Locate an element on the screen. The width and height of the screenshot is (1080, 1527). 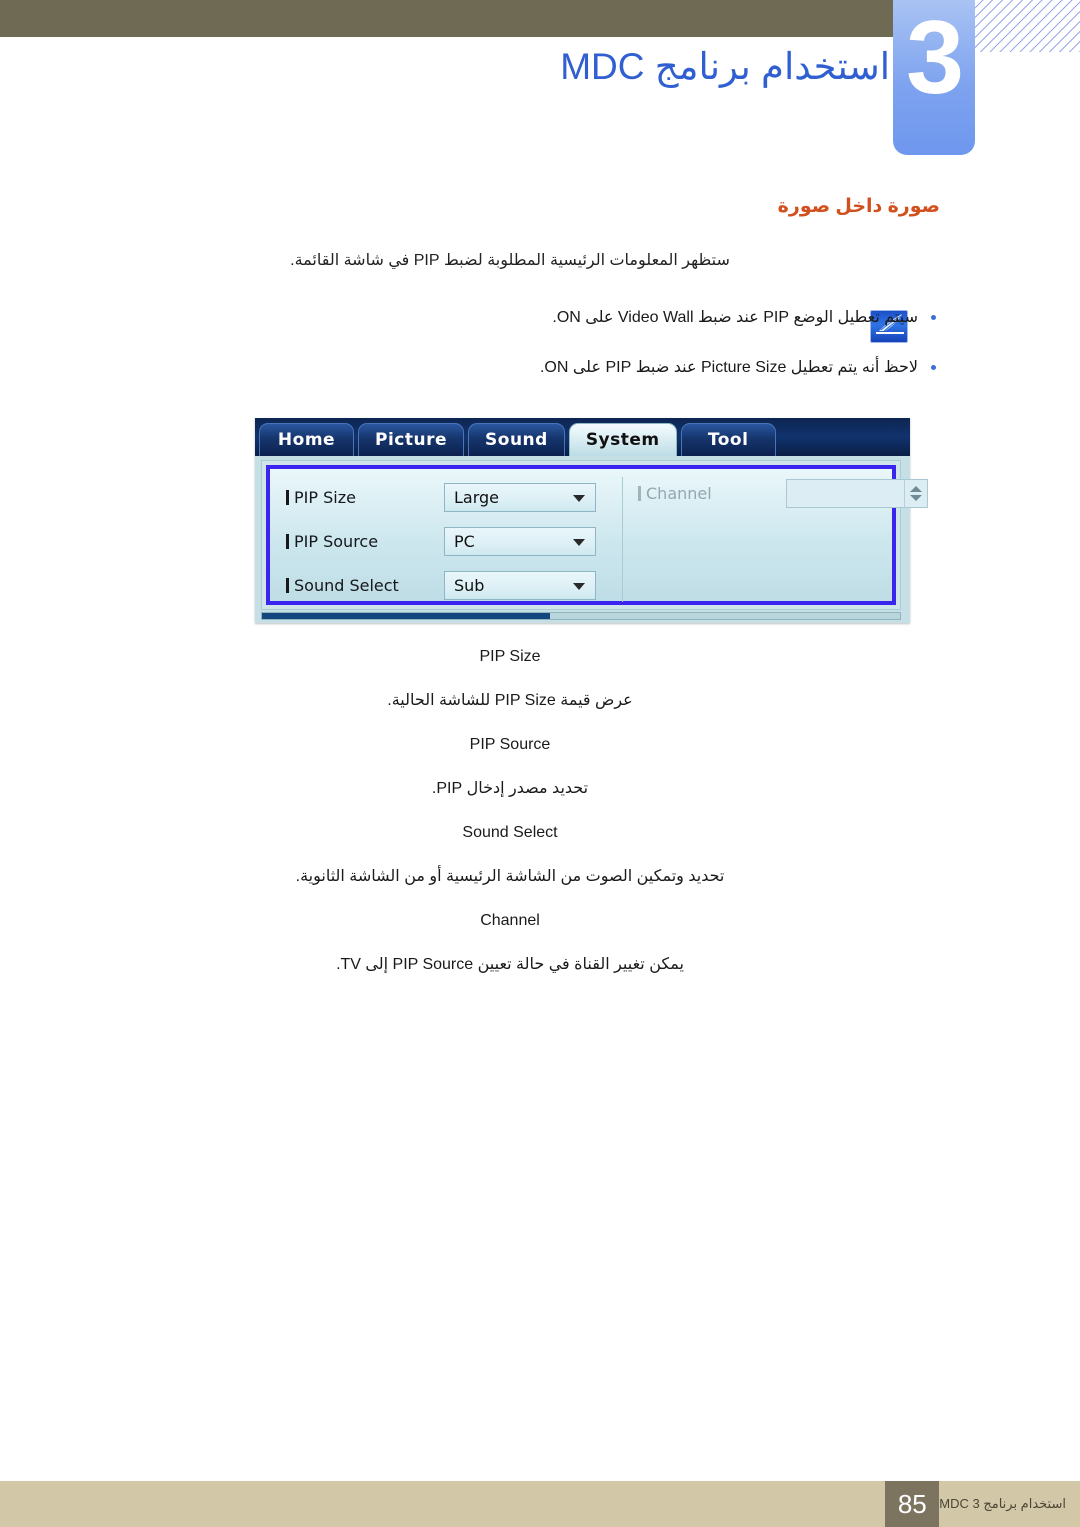
tab-label: Home is located at coordinates (306, 440).